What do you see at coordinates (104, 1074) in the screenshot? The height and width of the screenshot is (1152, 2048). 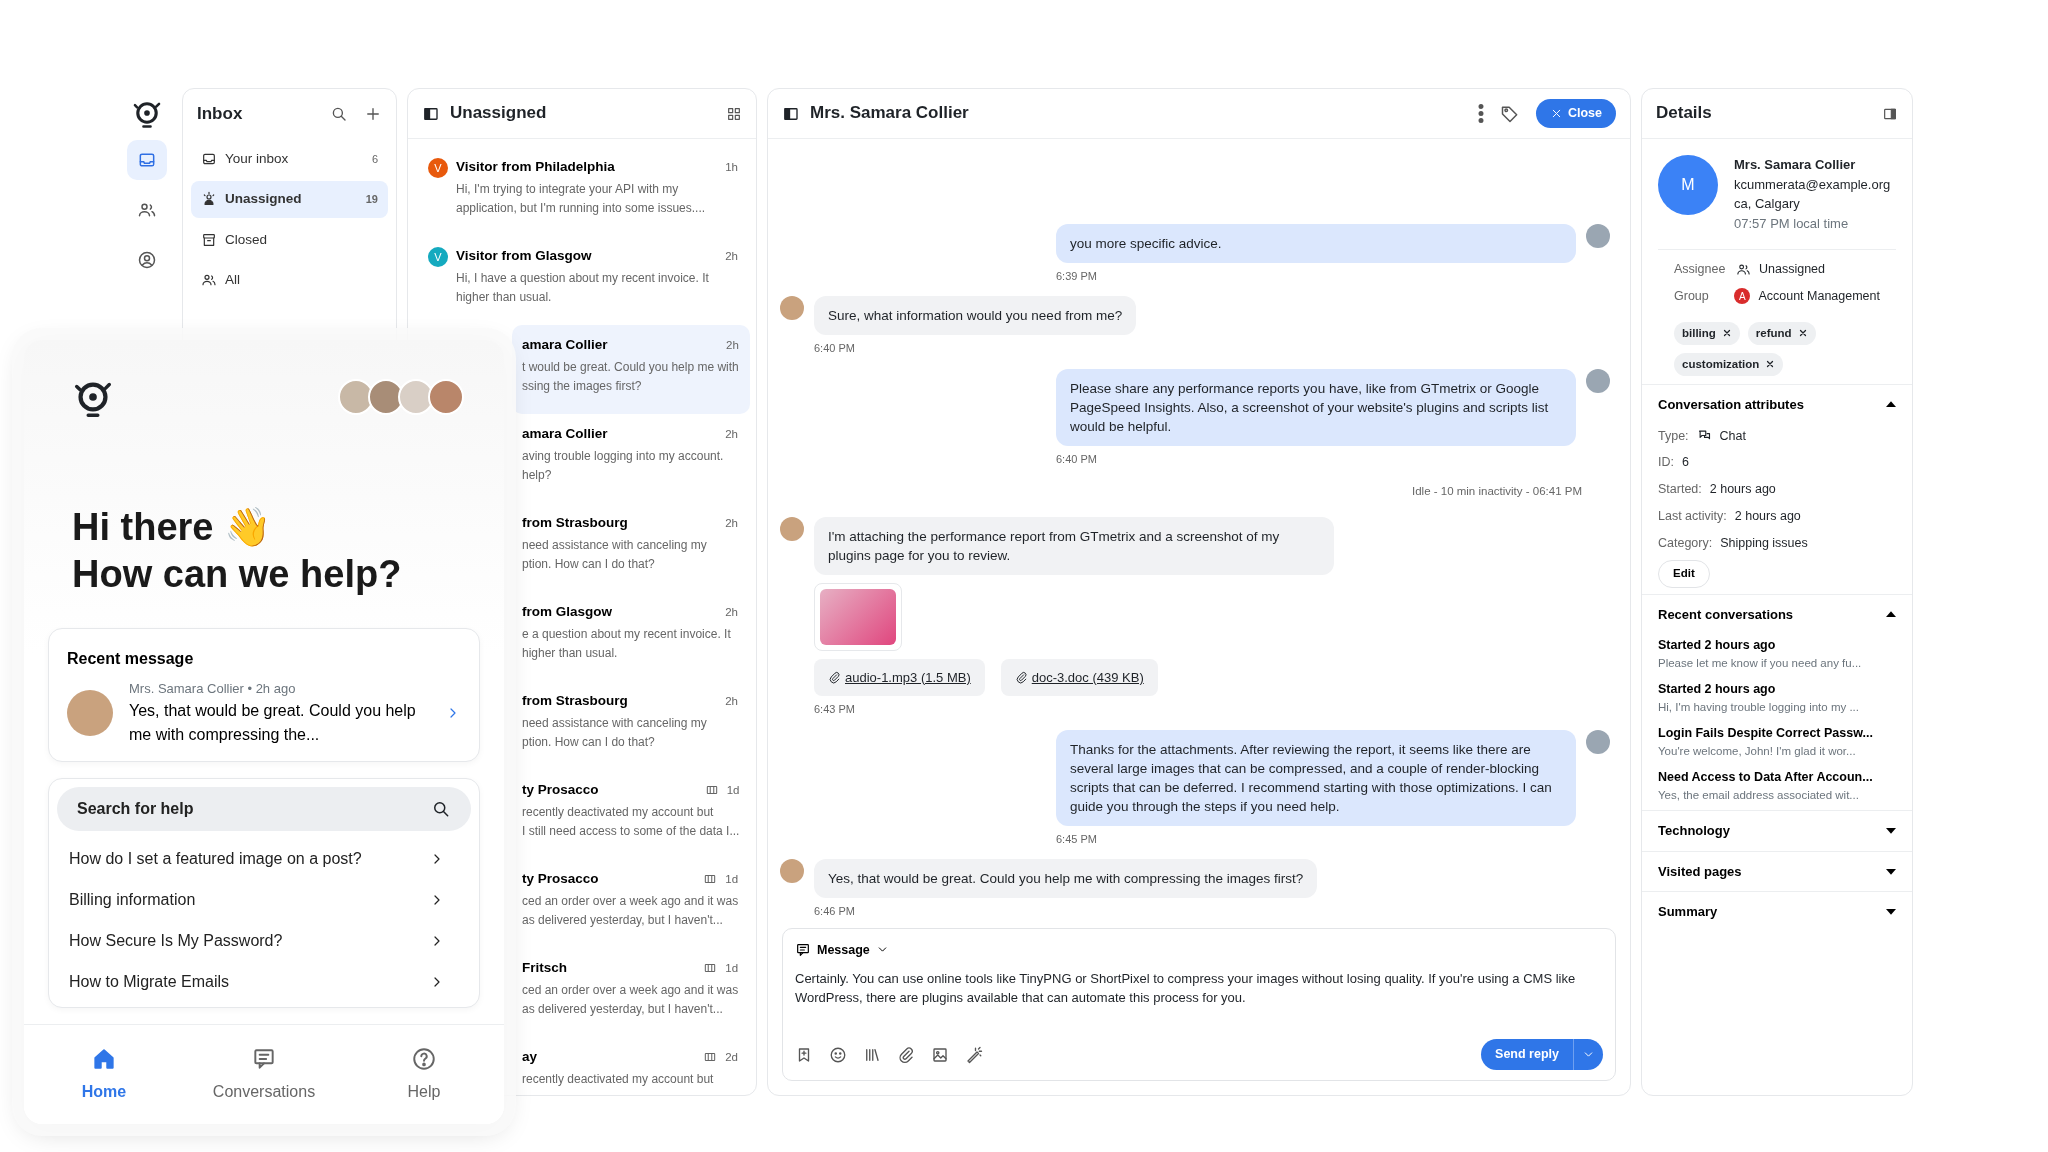 I see `widget-tab: Home` at bounding box center [104, 1074].